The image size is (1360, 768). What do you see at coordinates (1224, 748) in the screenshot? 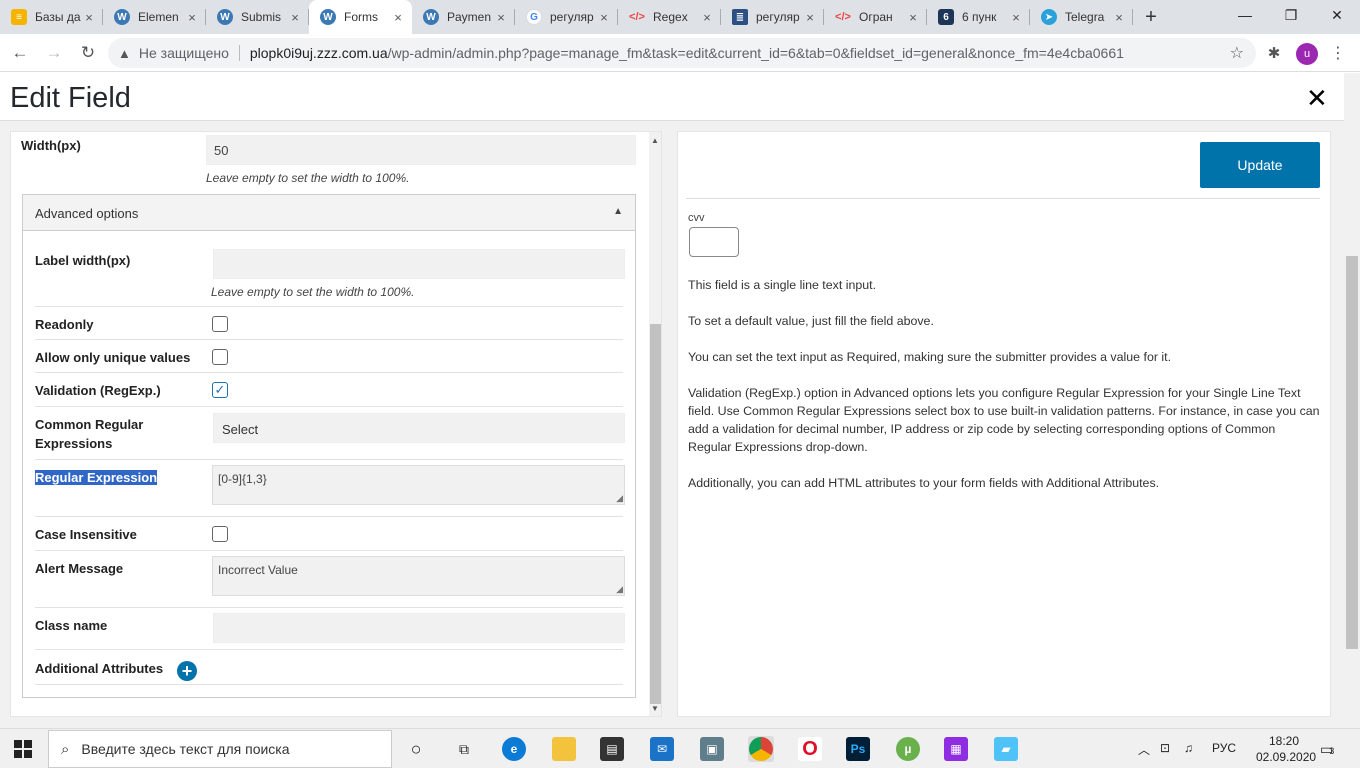
I see `language-indicator: РУС` at bounding box center [1224, 748].